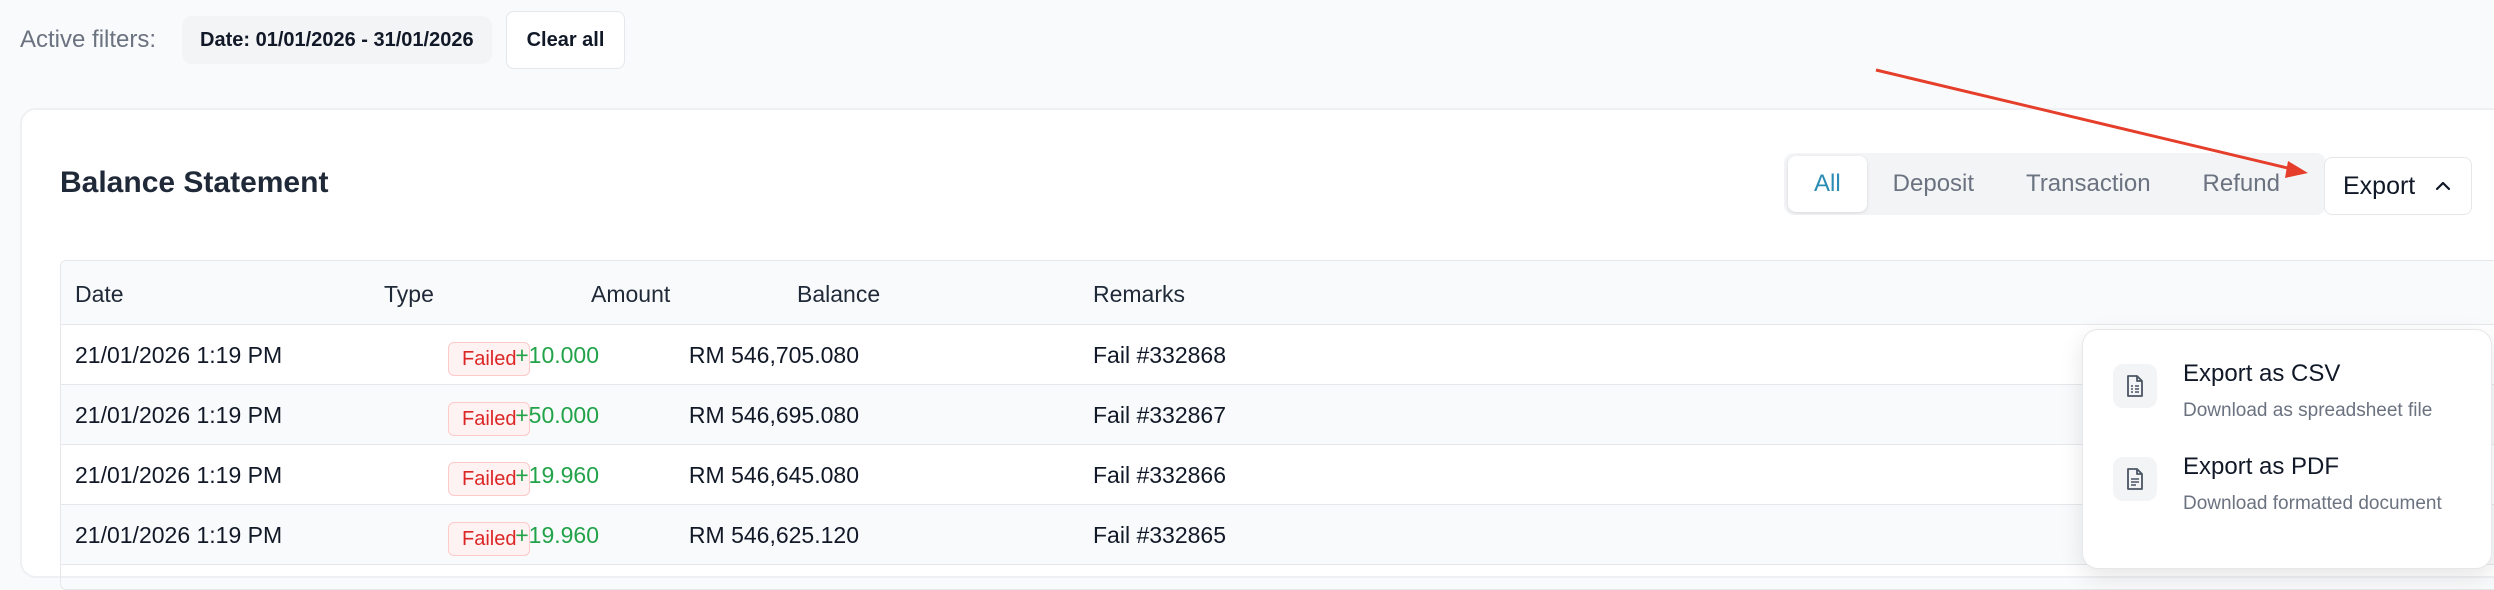 This screenshot has height=590, width=2494. What do you see at coordinates (2091, 123) in the screenshot?
I see `annotation-arrow` at bounding box center [2091, 123].